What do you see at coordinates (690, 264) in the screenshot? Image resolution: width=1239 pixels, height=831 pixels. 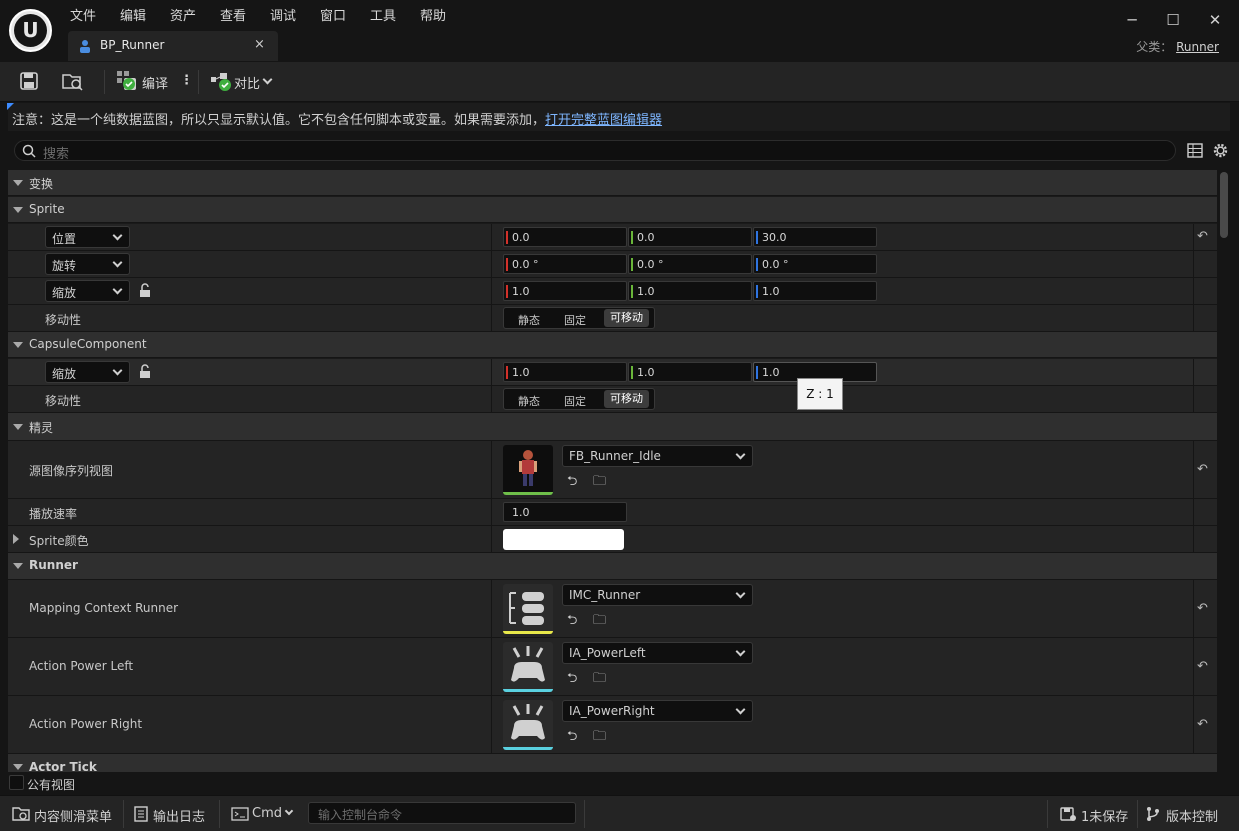 I see `rotation-y-field: 0.0 °` at bounding box center [690, 264].